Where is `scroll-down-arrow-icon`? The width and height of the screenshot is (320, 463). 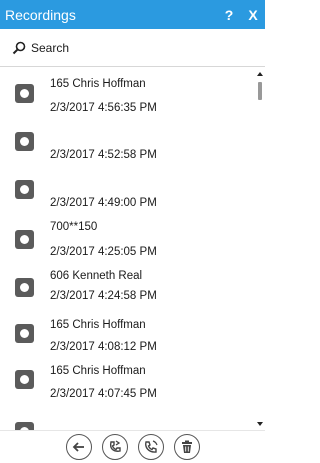
scroll-down-arrow-icon is located at coordinates (260, 424).